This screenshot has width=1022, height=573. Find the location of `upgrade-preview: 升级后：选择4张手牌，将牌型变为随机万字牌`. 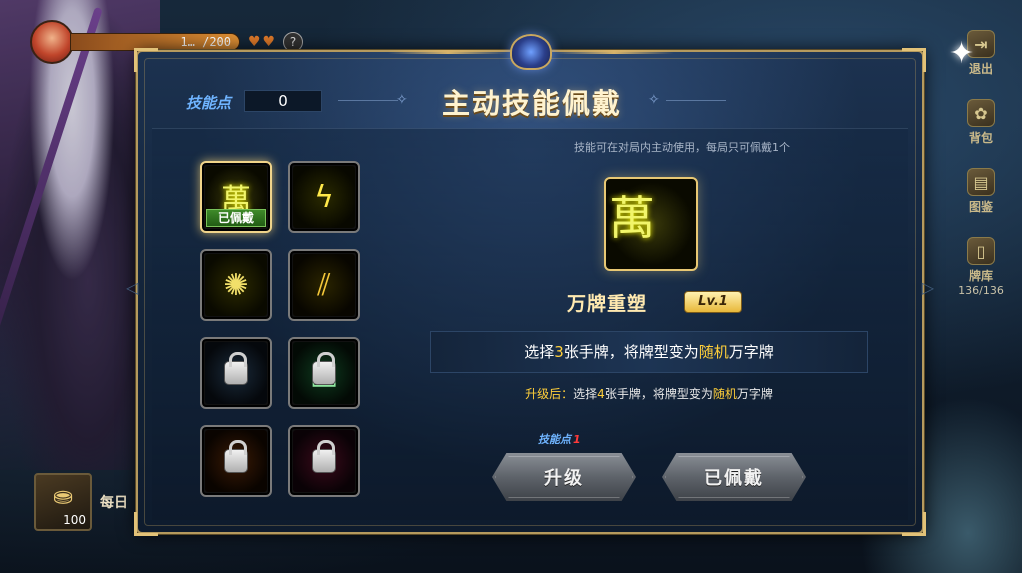

upgrade-preview: 升级后：选择4张手牌，将牌型变为随机万字牌 is located at coordinates (649, 393).